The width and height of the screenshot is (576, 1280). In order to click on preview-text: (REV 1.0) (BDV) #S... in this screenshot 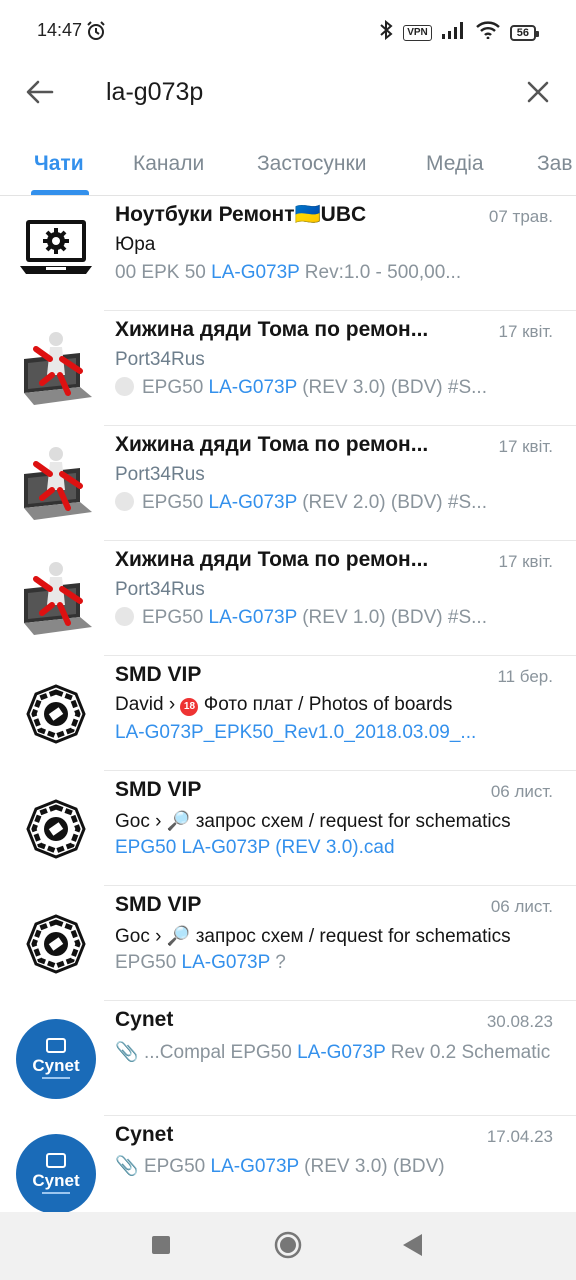, I will do `click(391, 617)`.